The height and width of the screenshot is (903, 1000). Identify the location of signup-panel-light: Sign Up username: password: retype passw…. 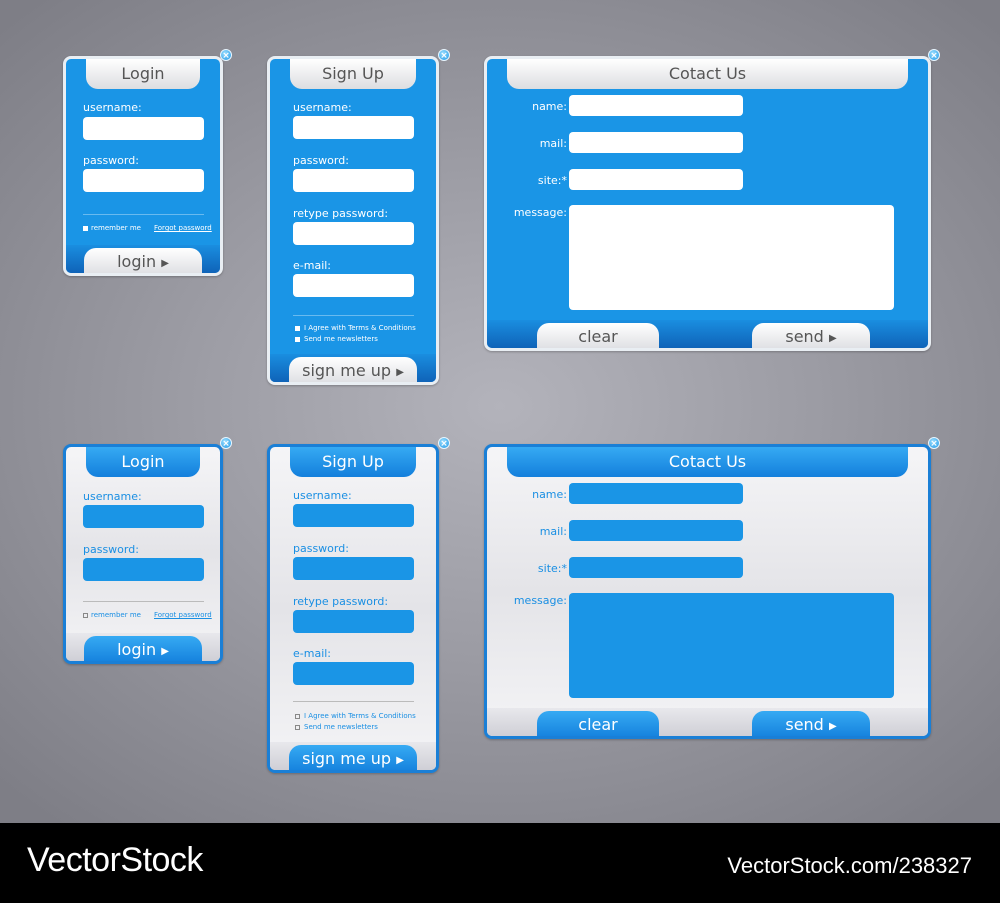
(353, 608).